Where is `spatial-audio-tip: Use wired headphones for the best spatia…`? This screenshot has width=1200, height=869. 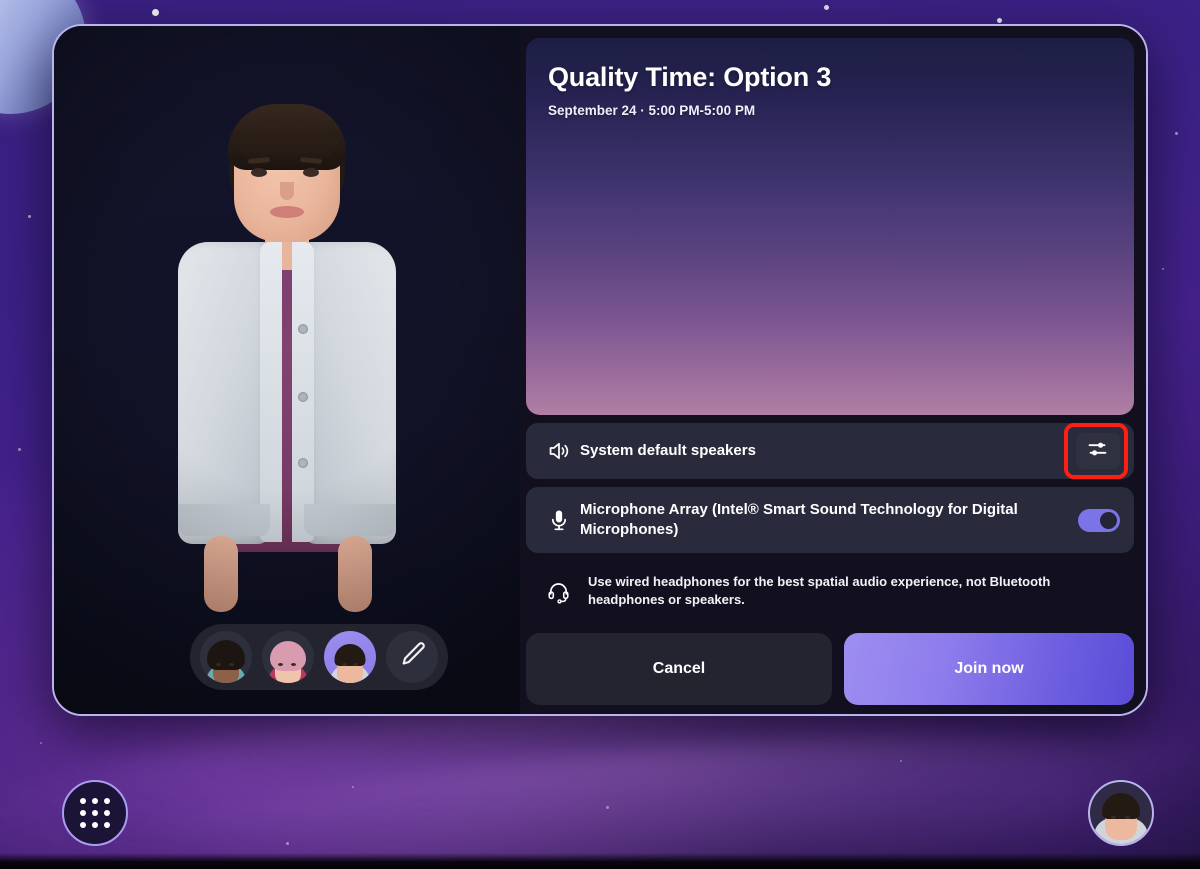 spatial-audio-tip: Use wired headphones for the best spatia… is located at coordinates (830, 591).